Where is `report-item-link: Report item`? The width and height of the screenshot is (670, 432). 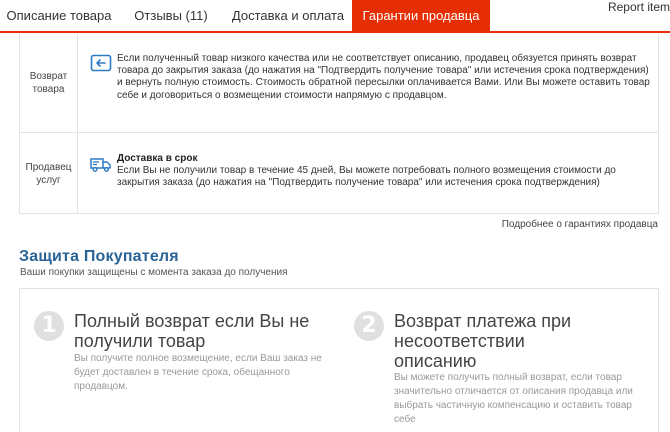 report-item-link: Report item is located at coordinates (639, 7).